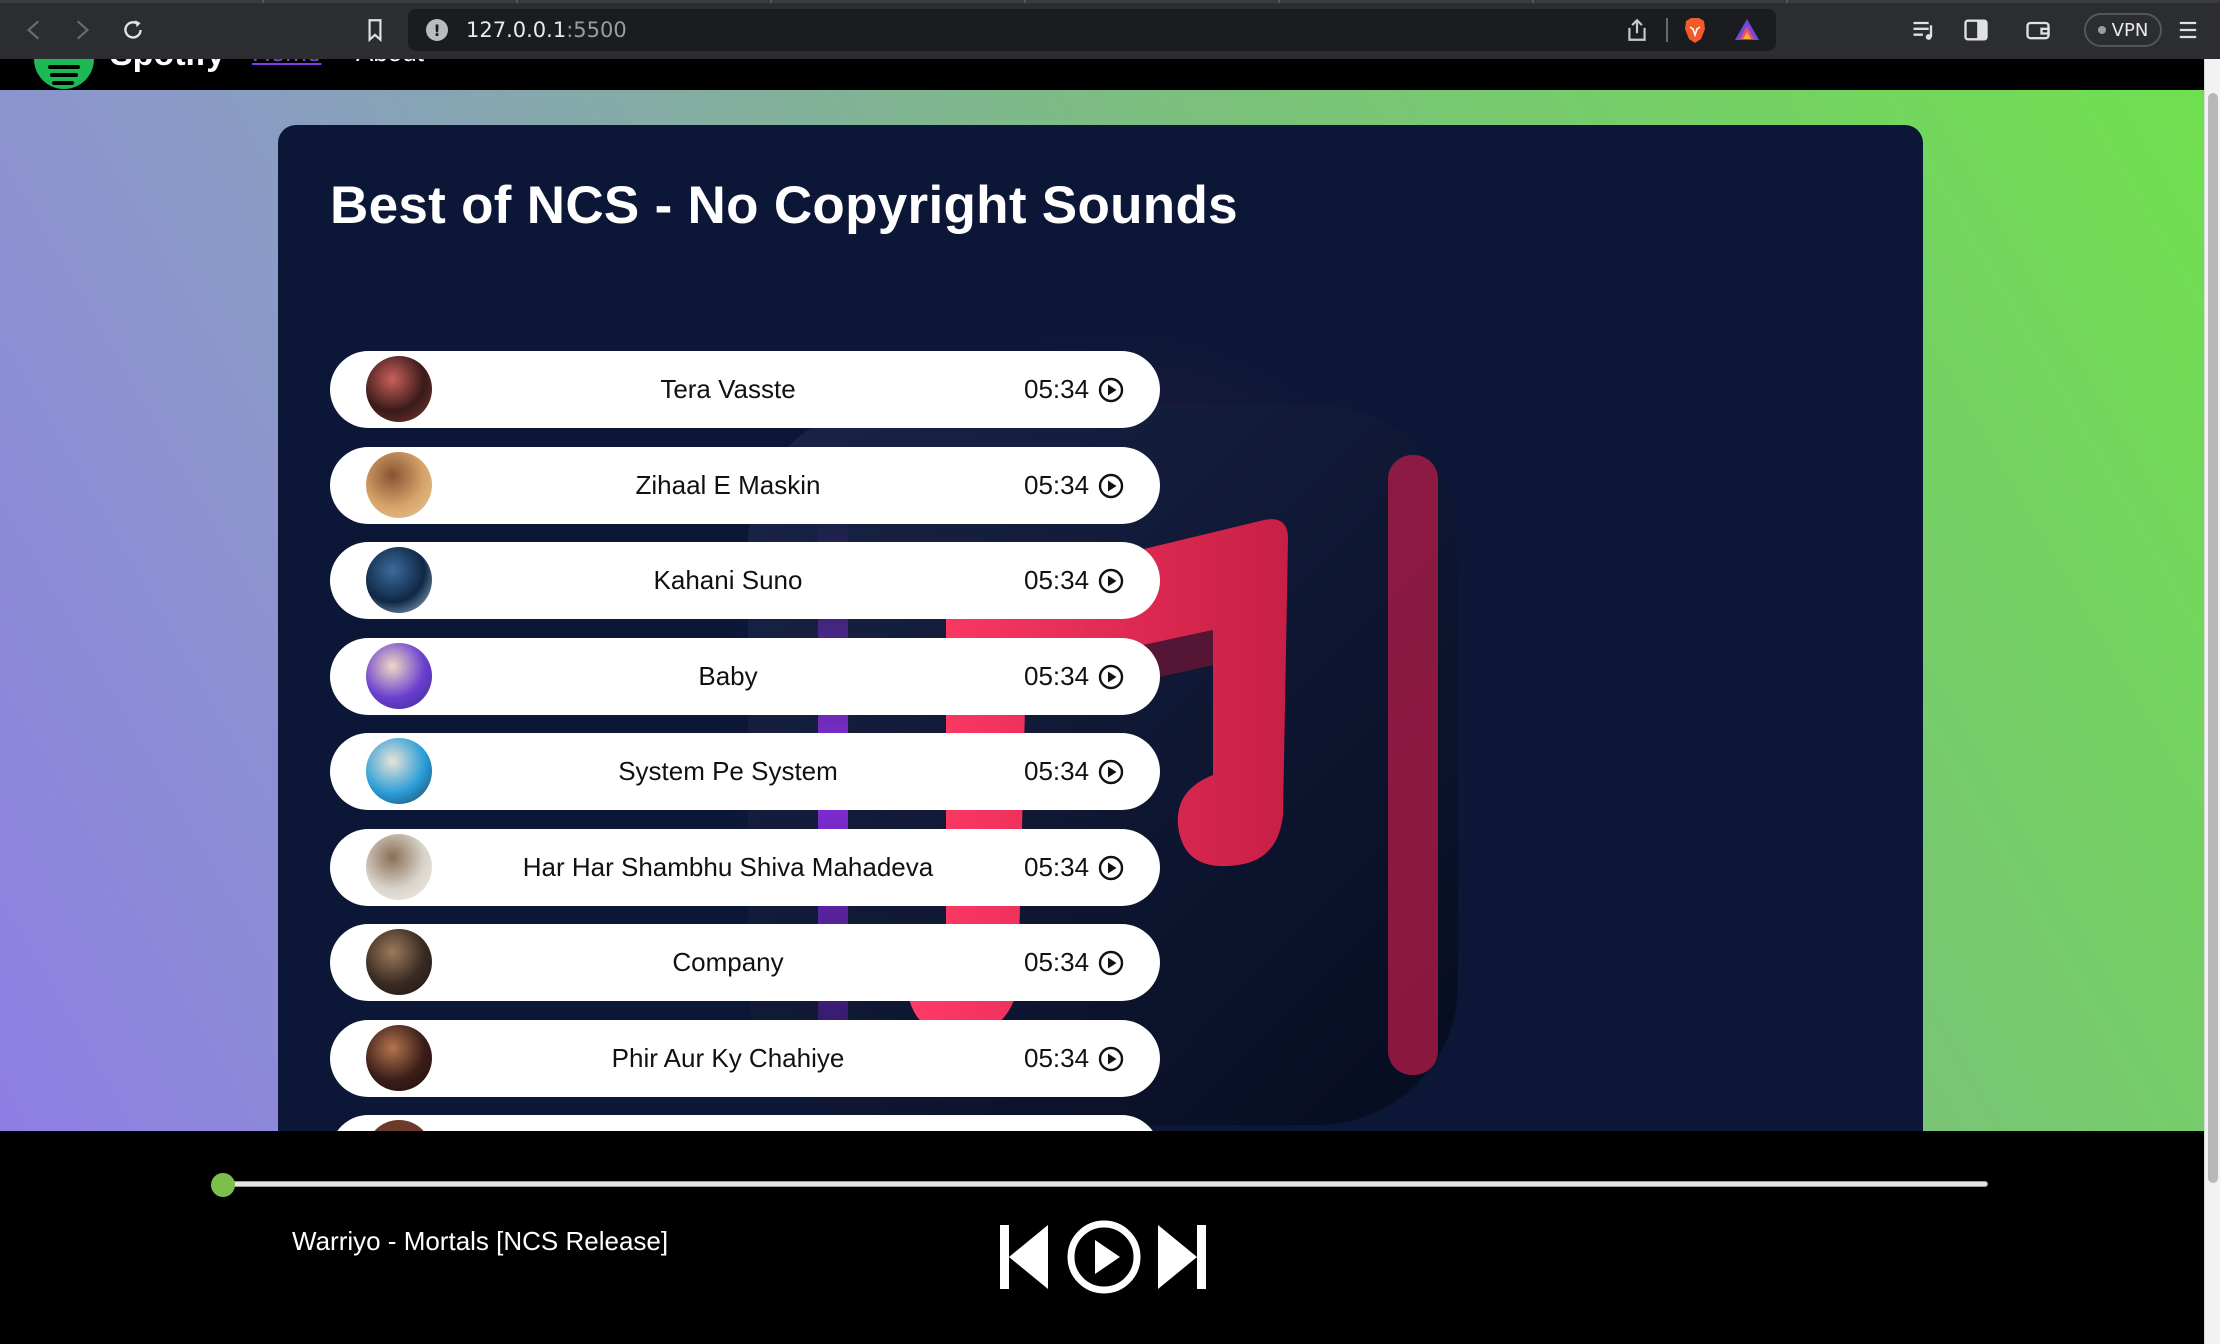  I want to click on reload-icon, so click(133, 29).